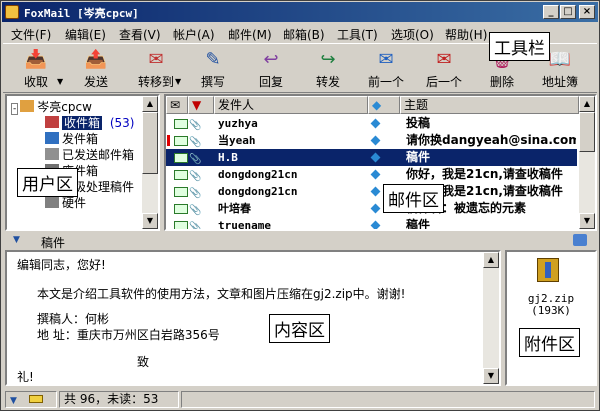 The width and height of the screenshot is (600, 411). Describe the element at coordinates (140, 34) in the screenshot. I see `menu-view: 查看(V)` at that location.